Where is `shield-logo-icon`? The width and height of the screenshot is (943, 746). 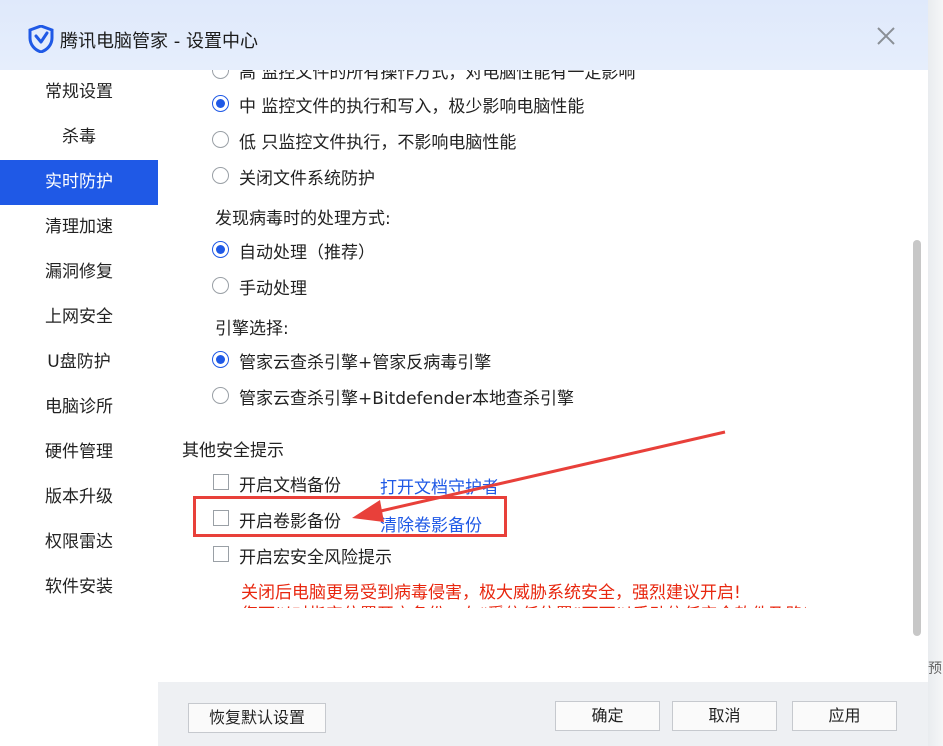 shield-logo-icon is located at coordinates (41, 39).